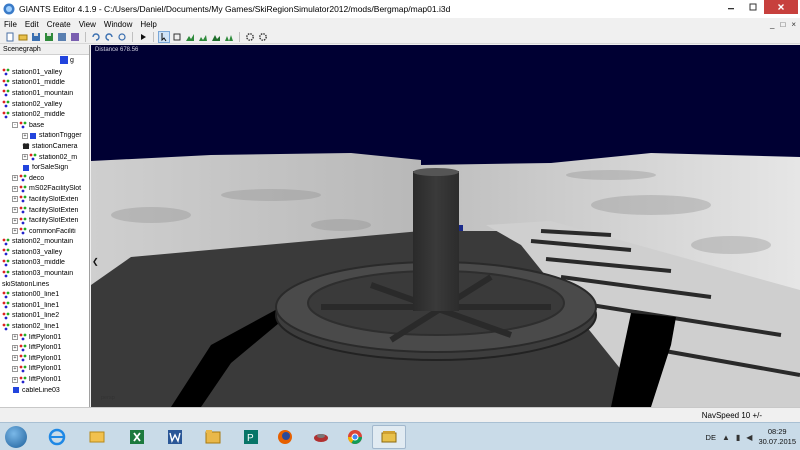  Describe the element at coordinates (143, 37) in the screenshot. I see `play-icon` at that location.